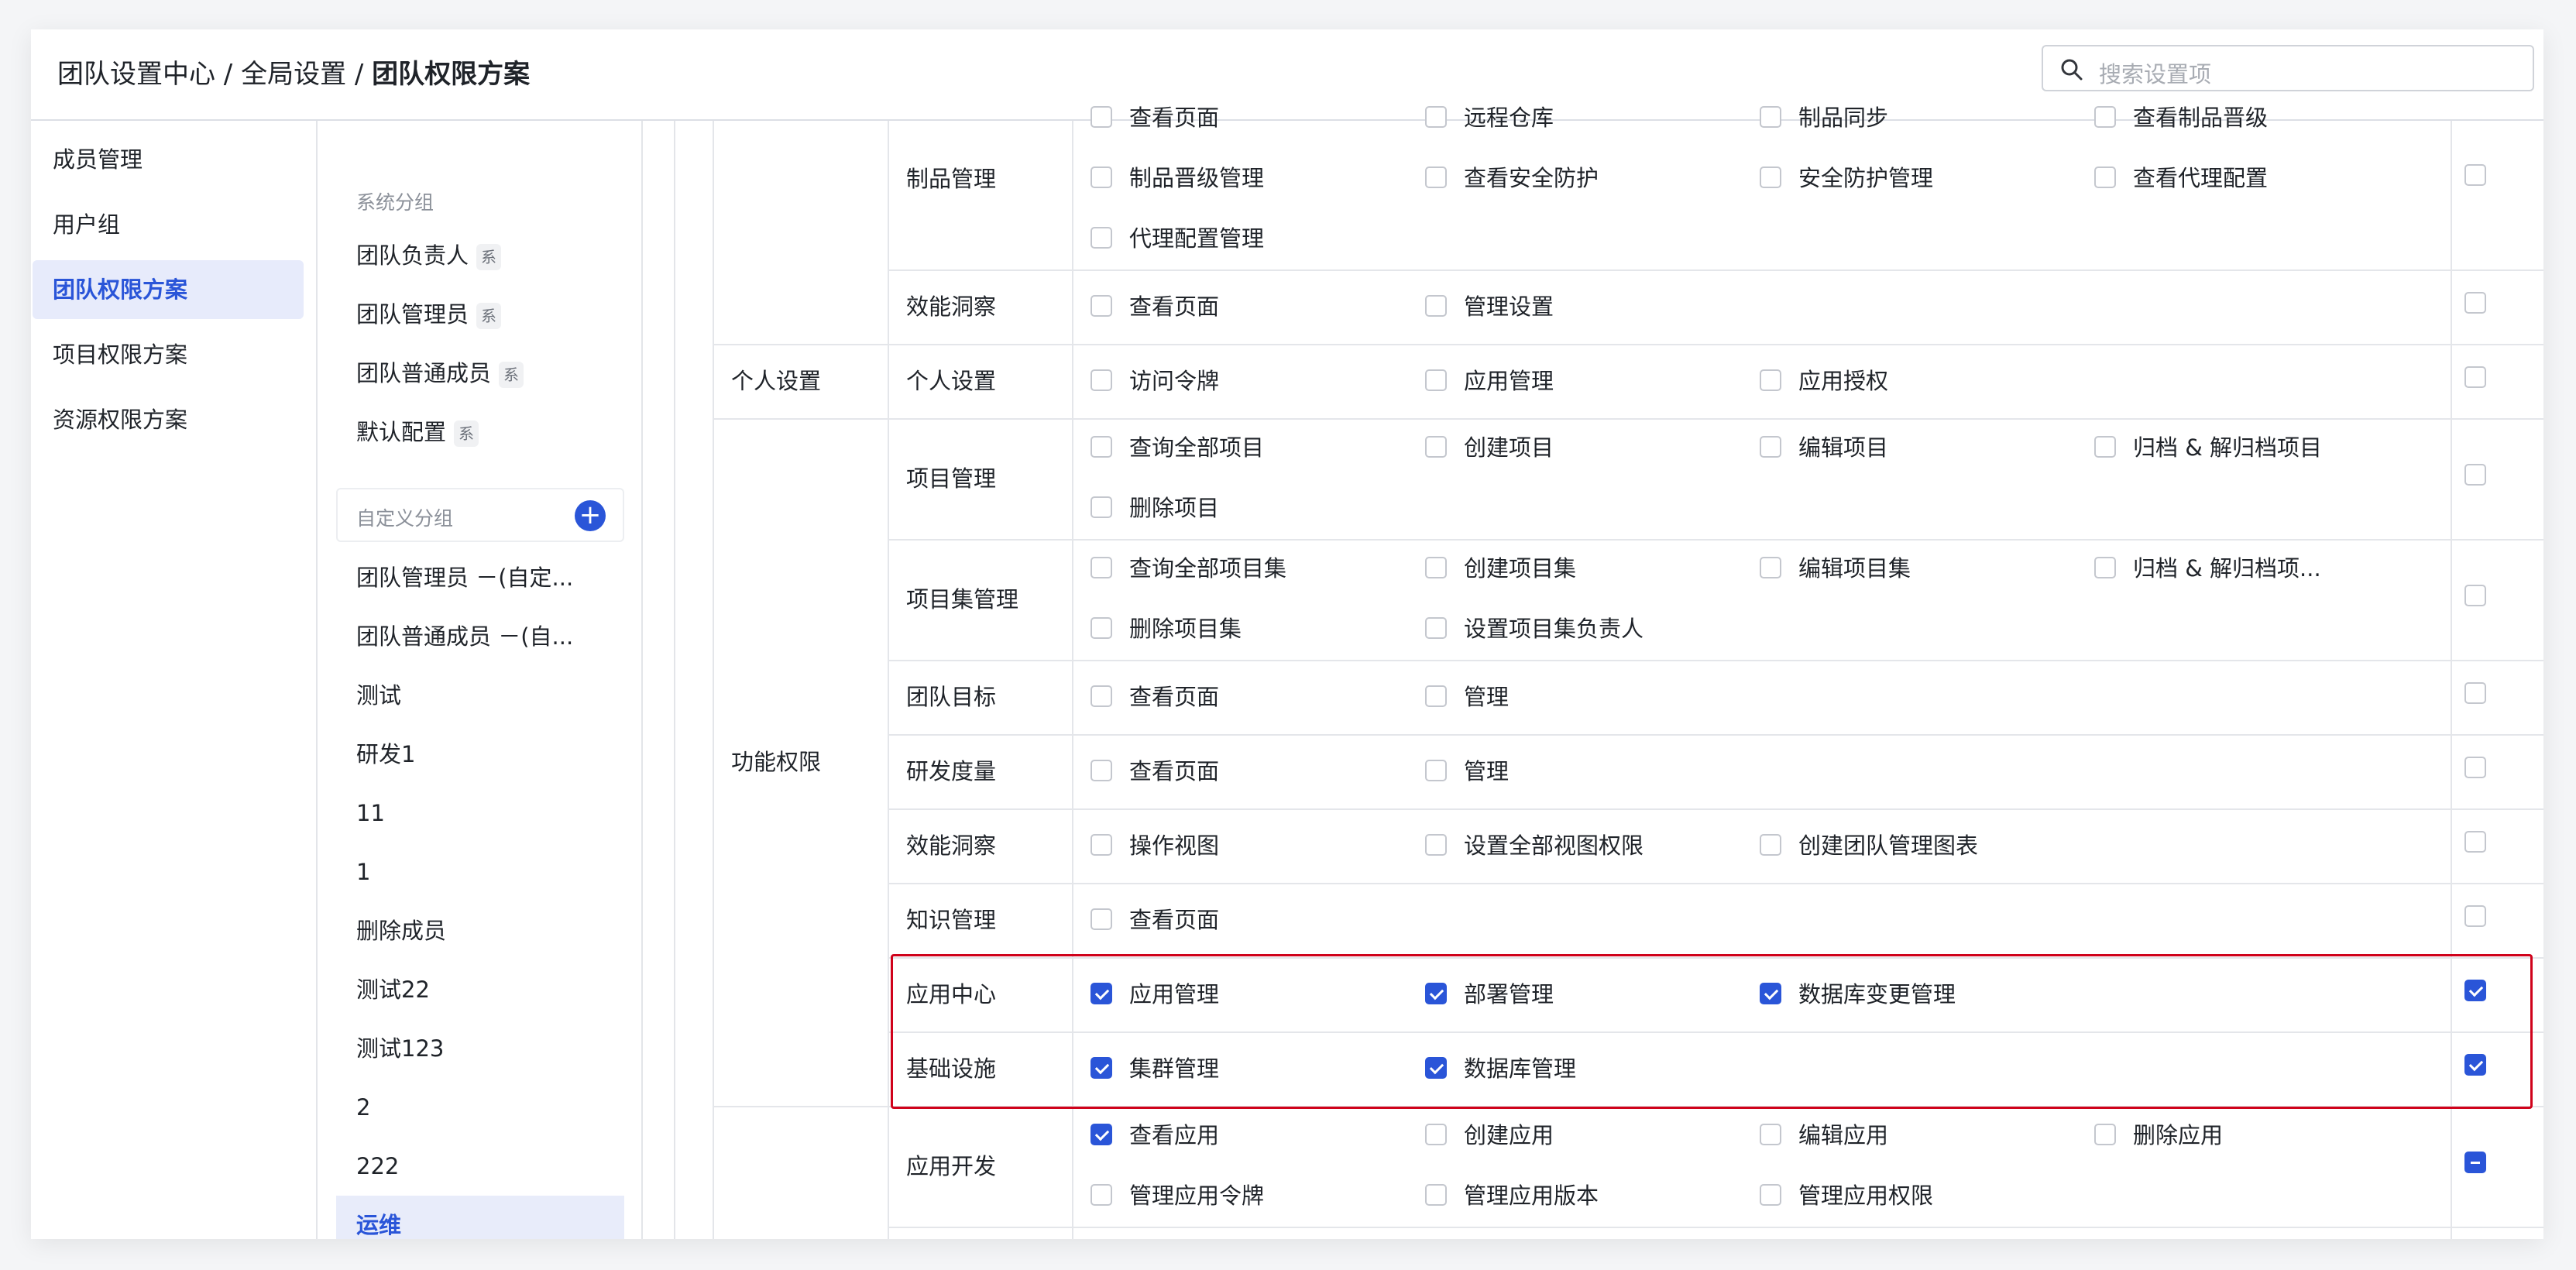 The width and height of the screenshot is (2576, 1270). I want to click on permission-option: 管理应用令牌, so click(1177, 1195).